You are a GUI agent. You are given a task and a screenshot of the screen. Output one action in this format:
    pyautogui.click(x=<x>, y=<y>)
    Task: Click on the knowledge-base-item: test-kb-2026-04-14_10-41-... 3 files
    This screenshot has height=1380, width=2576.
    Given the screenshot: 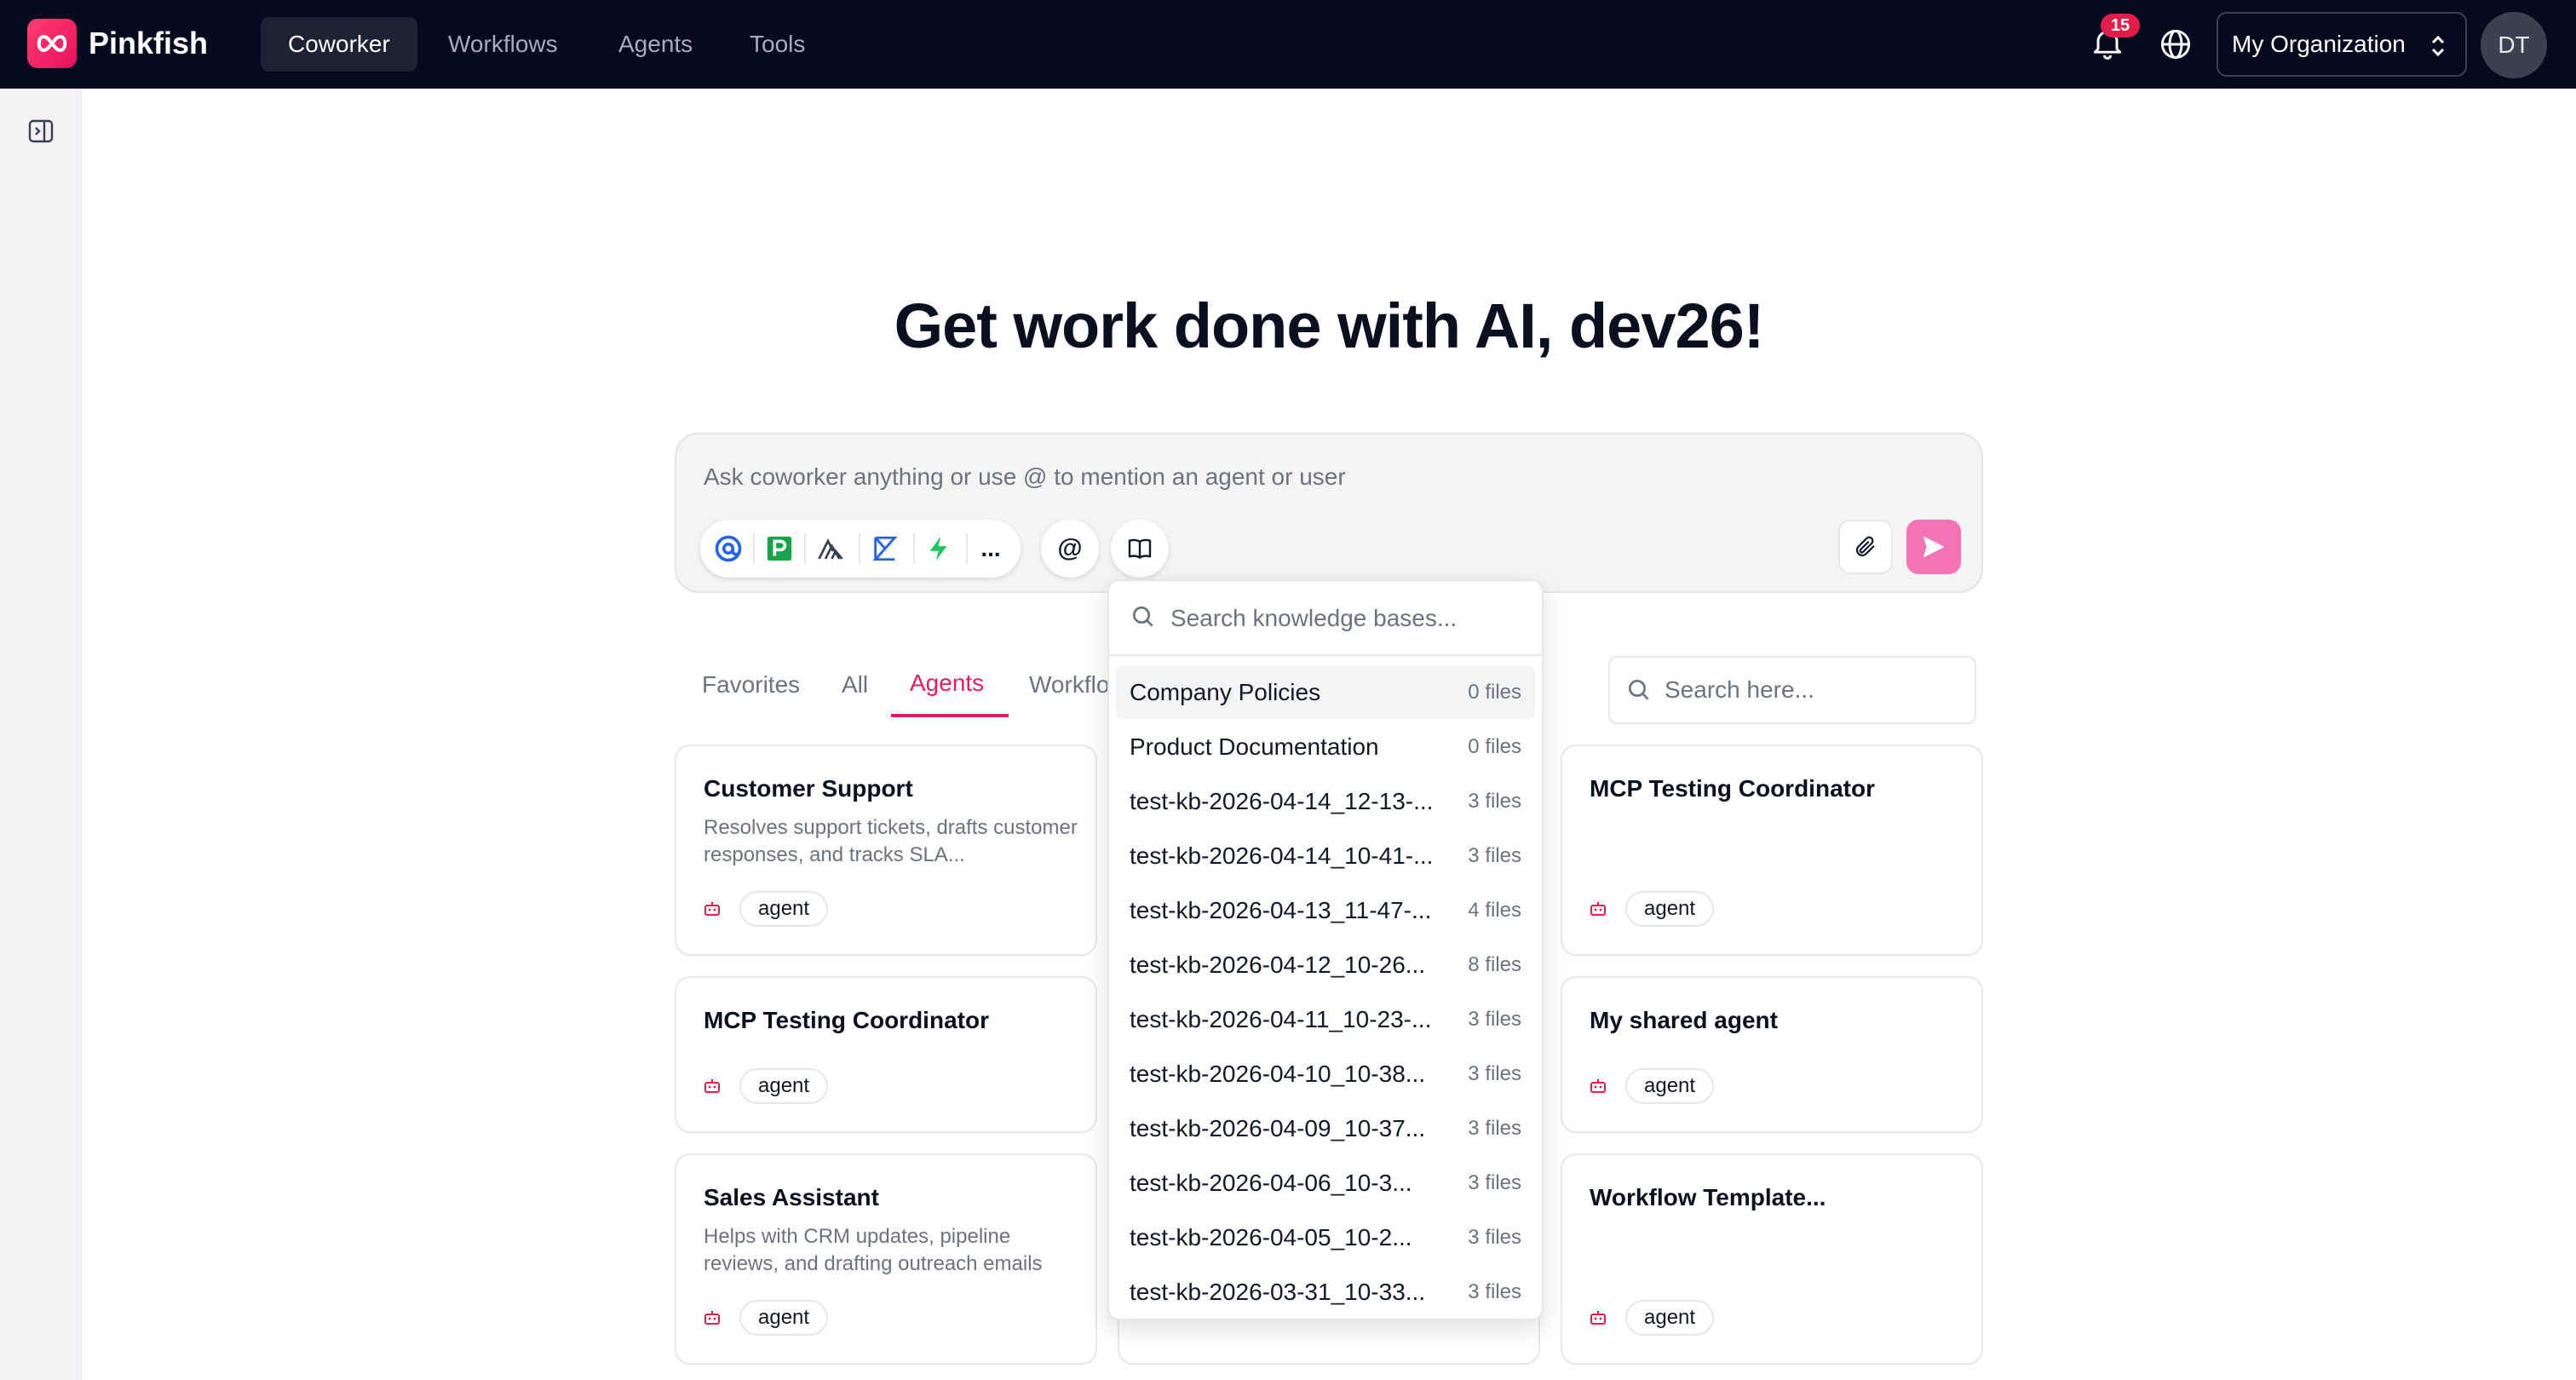 What is the action you would take?
    pyautogui.click(x=1326, y=857)
    